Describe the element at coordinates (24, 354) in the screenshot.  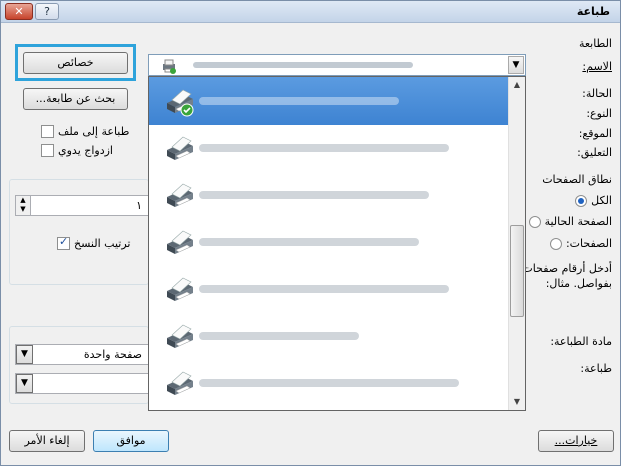
I see `pages-per-sheet-dropdown-button: ▼` at that location.